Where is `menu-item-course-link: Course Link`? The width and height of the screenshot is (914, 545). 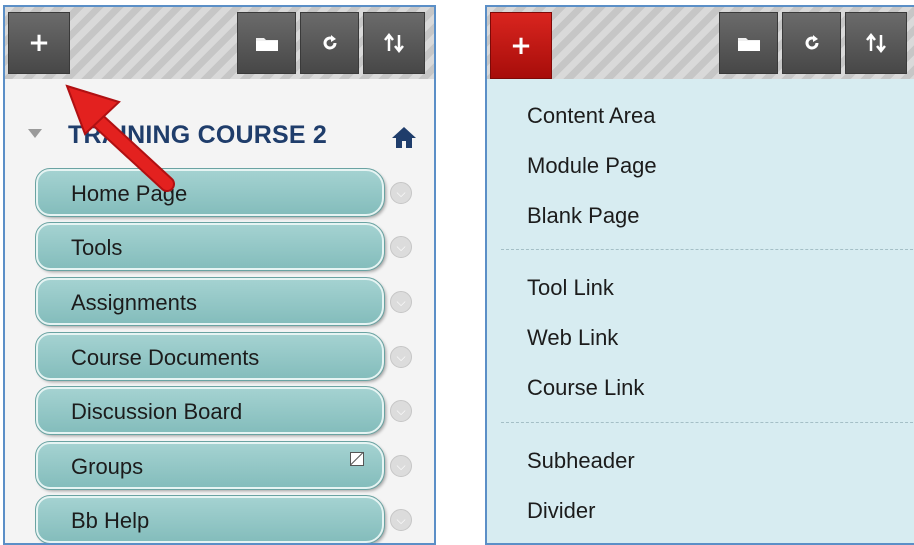
menu-item-course-link: Course Link is located at coordinates (585, 388).